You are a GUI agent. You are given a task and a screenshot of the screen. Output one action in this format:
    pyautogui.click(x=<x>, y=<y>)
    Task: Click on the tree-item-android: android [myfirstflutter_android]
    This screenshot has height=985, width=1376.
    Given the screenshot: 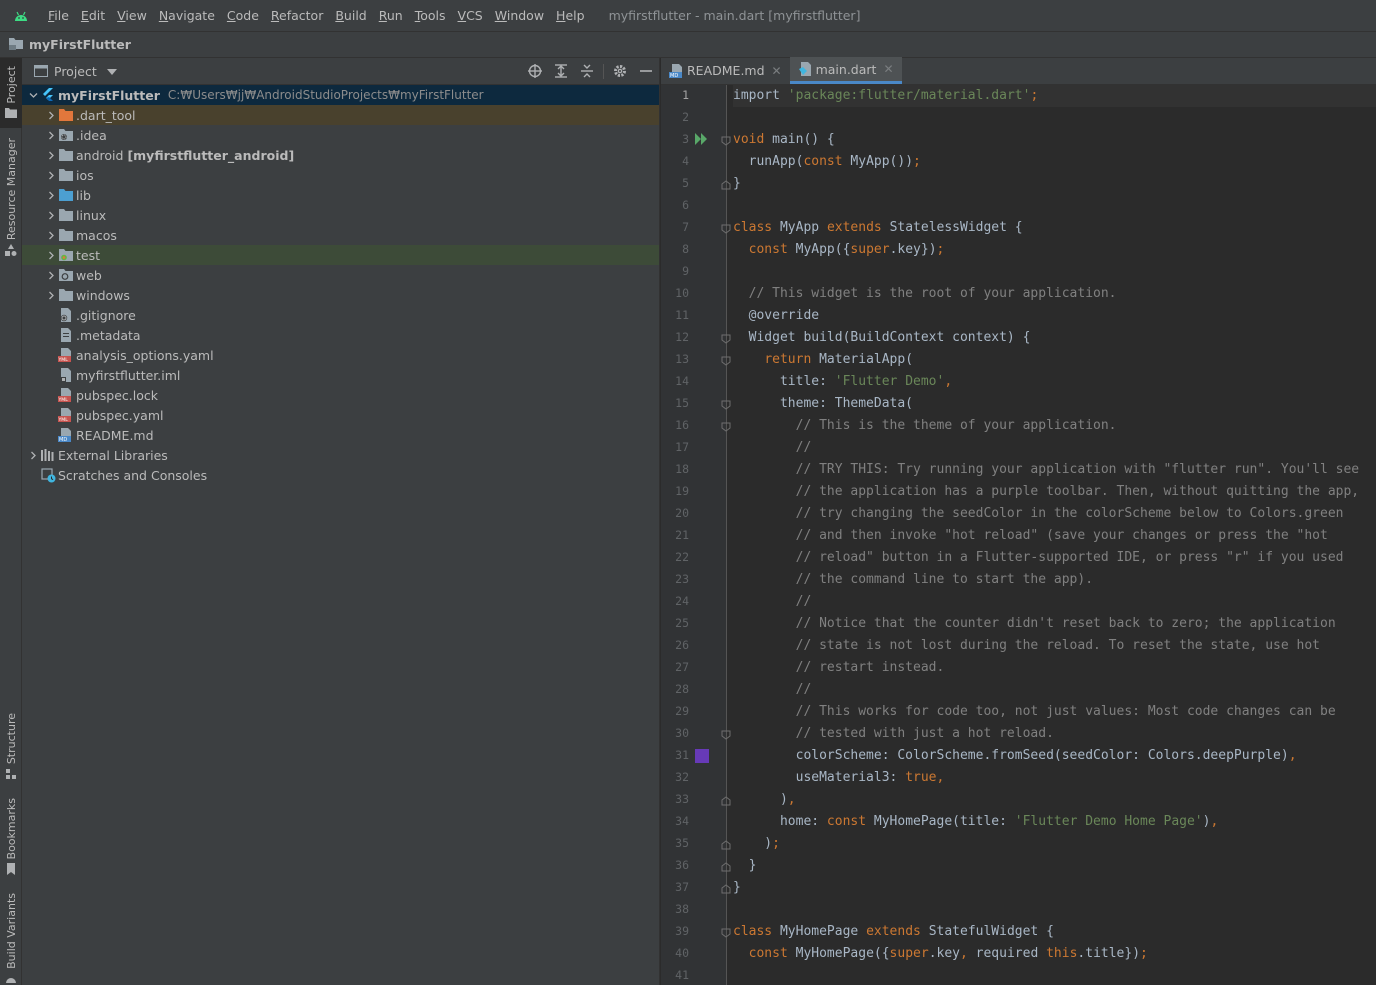 What is the action you would take?
    pyautogui.click(x=340, y=155)
    